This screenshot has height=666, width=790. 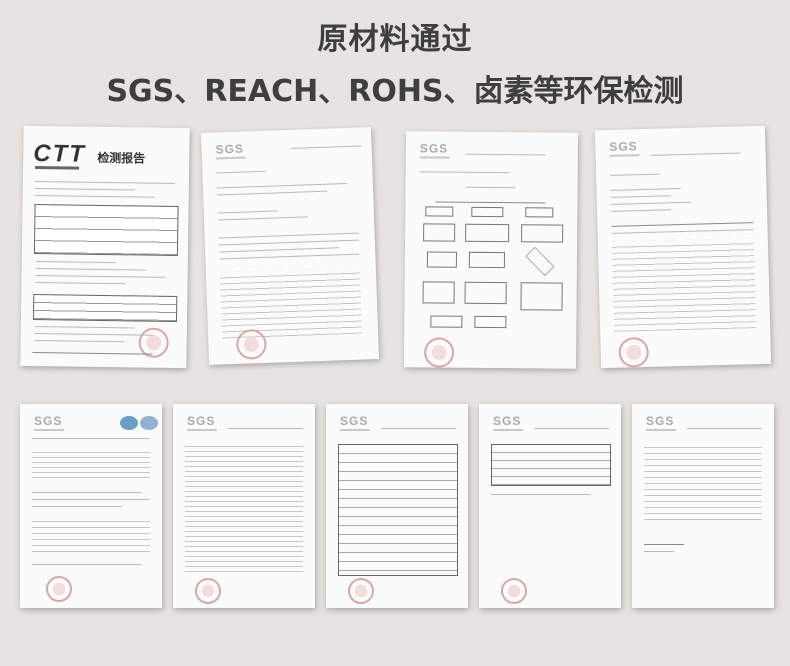 What do you see at coordinates (244, 506) in the screenshot?
I see `sgs-report-4: SGS` at bounding box center [244, 506].